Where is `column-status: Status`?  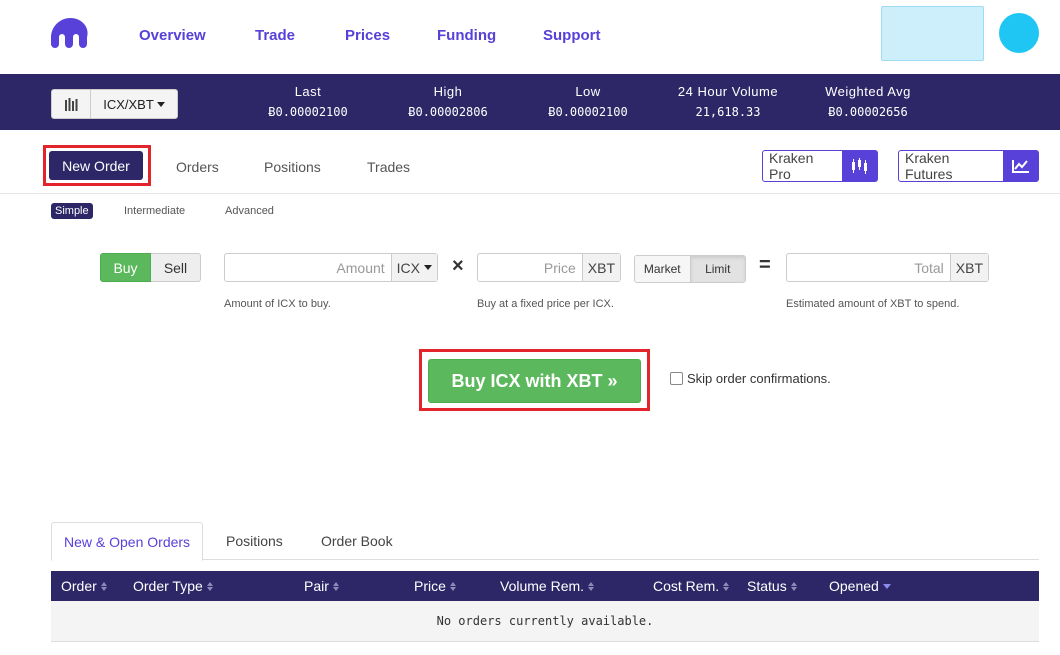 column-status: Status is located at coordinates (772, 586).